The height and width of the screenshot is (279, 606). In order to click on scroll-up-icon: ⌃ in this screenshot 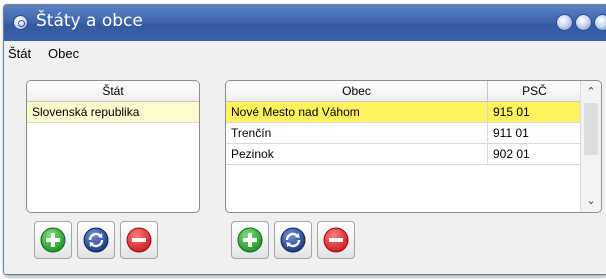, I will do `click(591, 92)`.